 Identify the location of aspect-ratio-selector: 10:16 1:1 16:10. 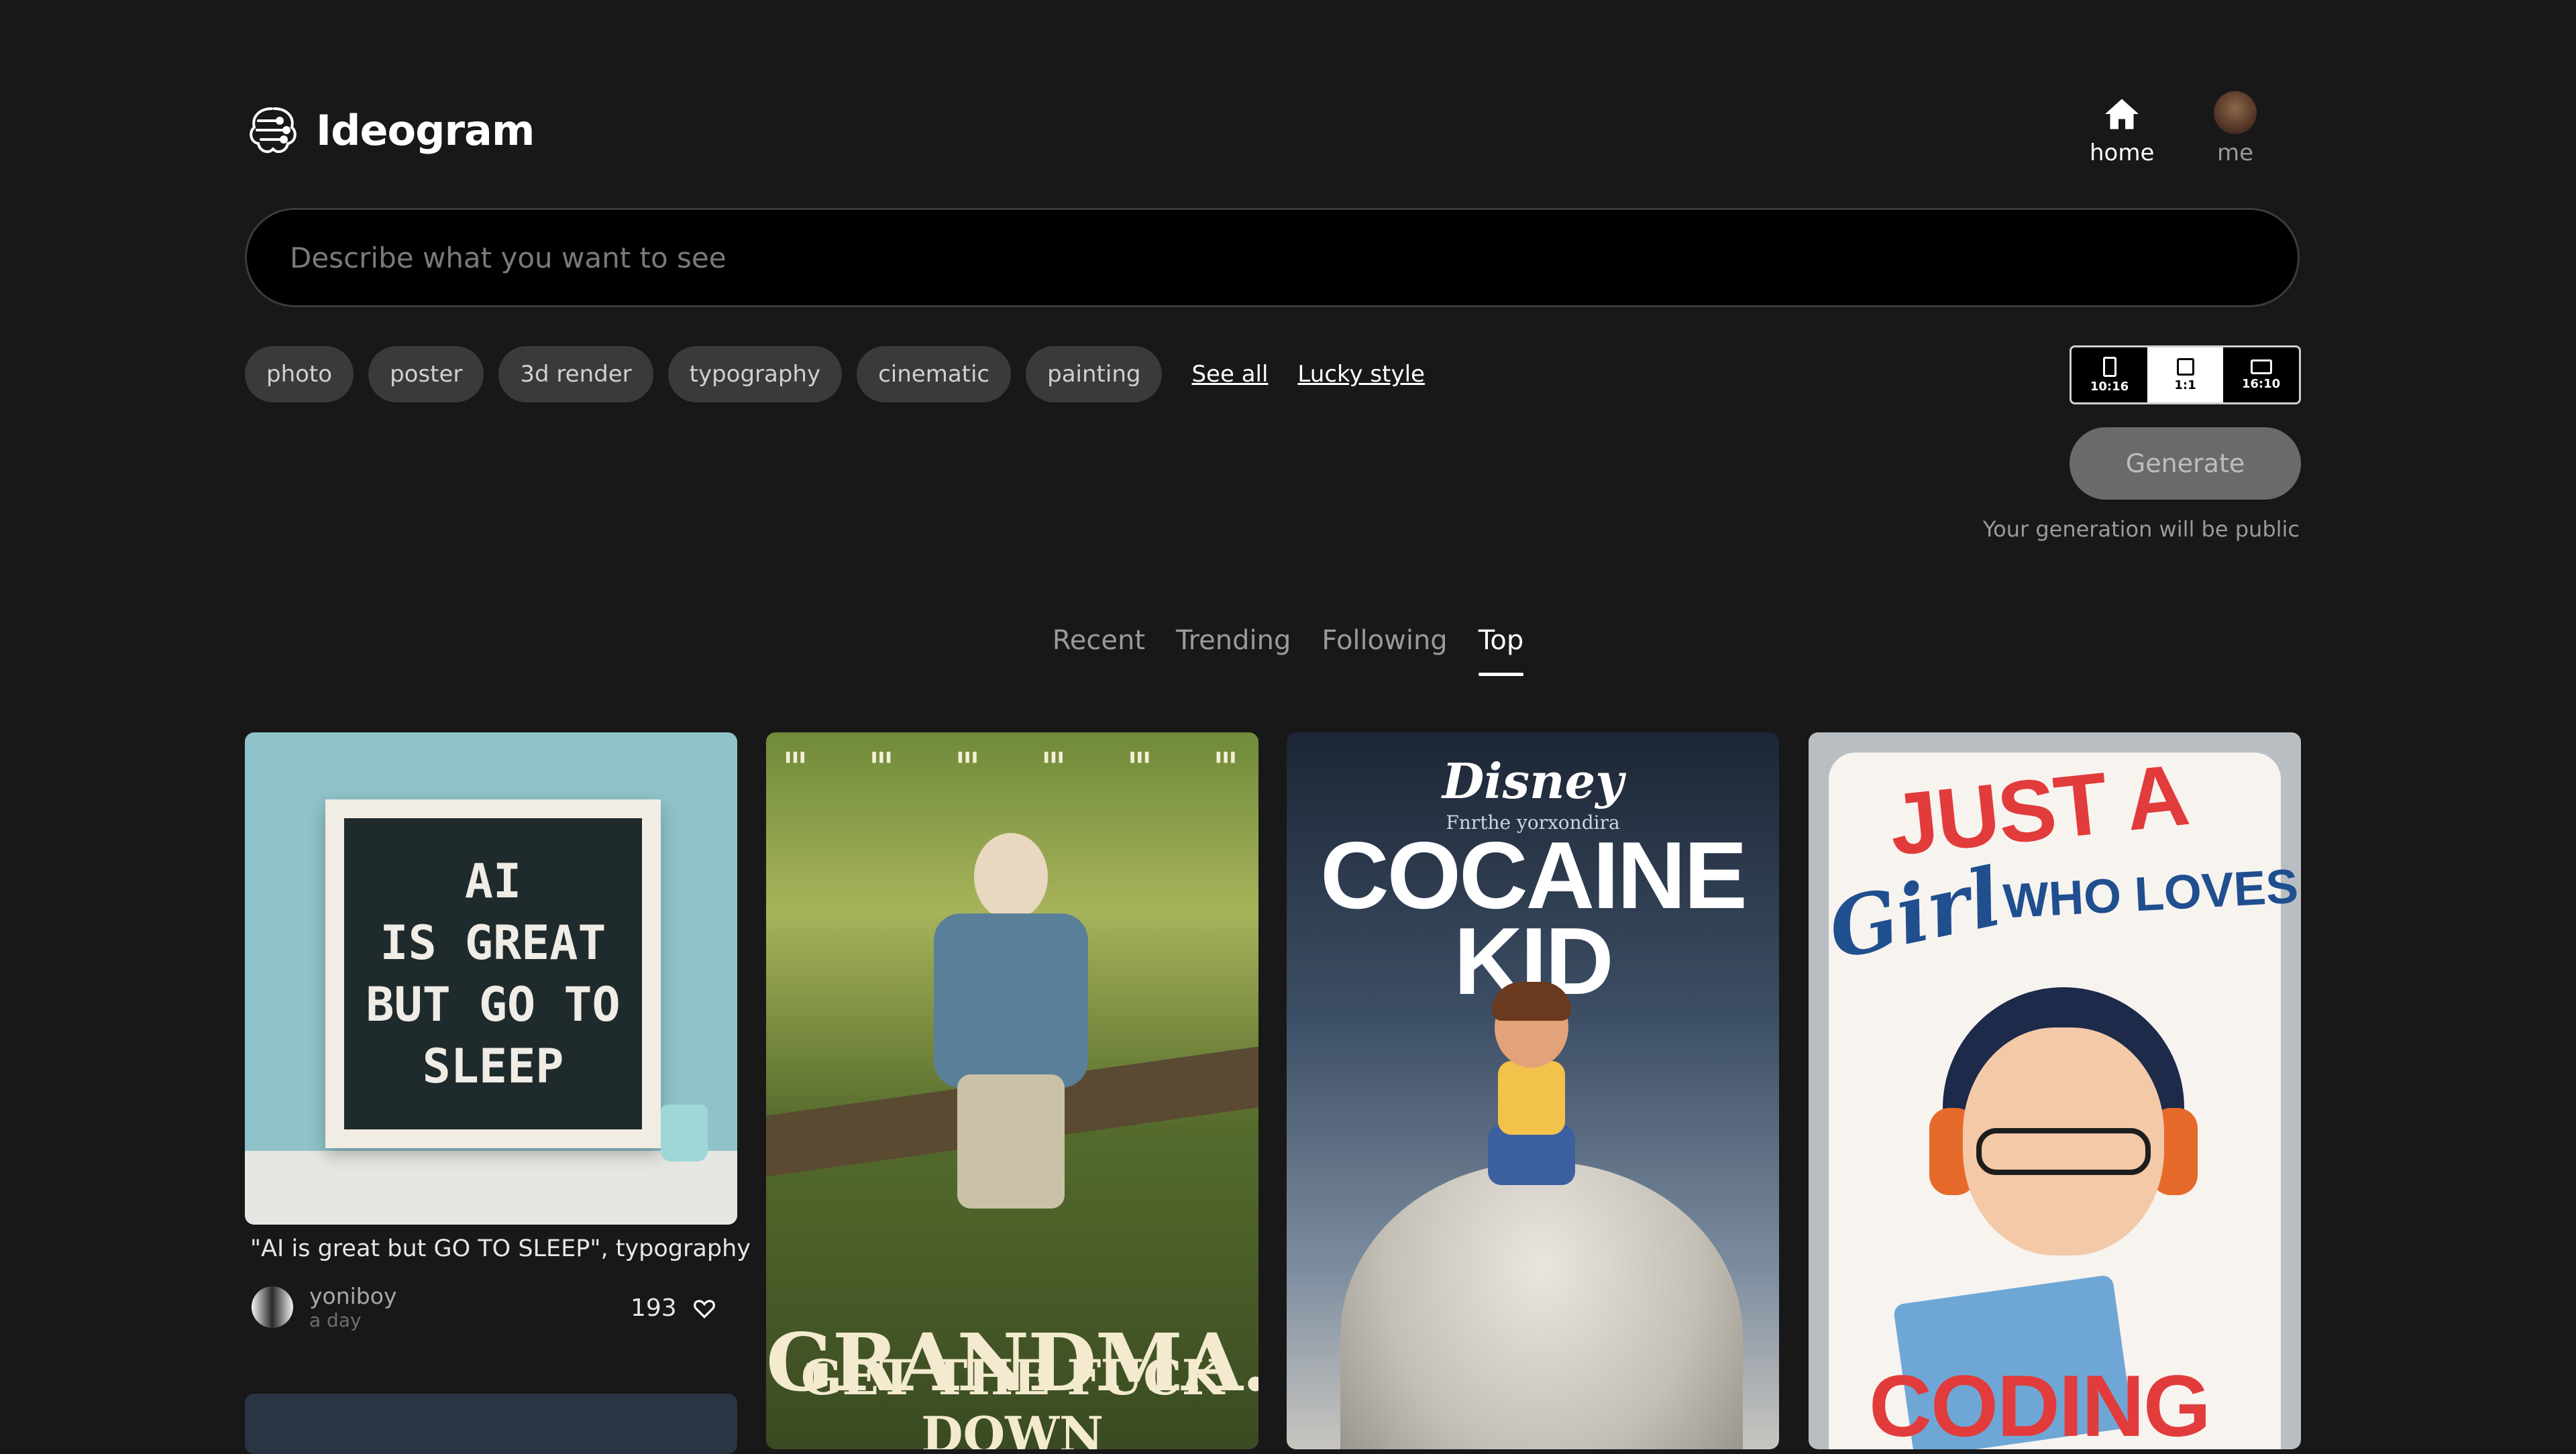
(2185, 374).